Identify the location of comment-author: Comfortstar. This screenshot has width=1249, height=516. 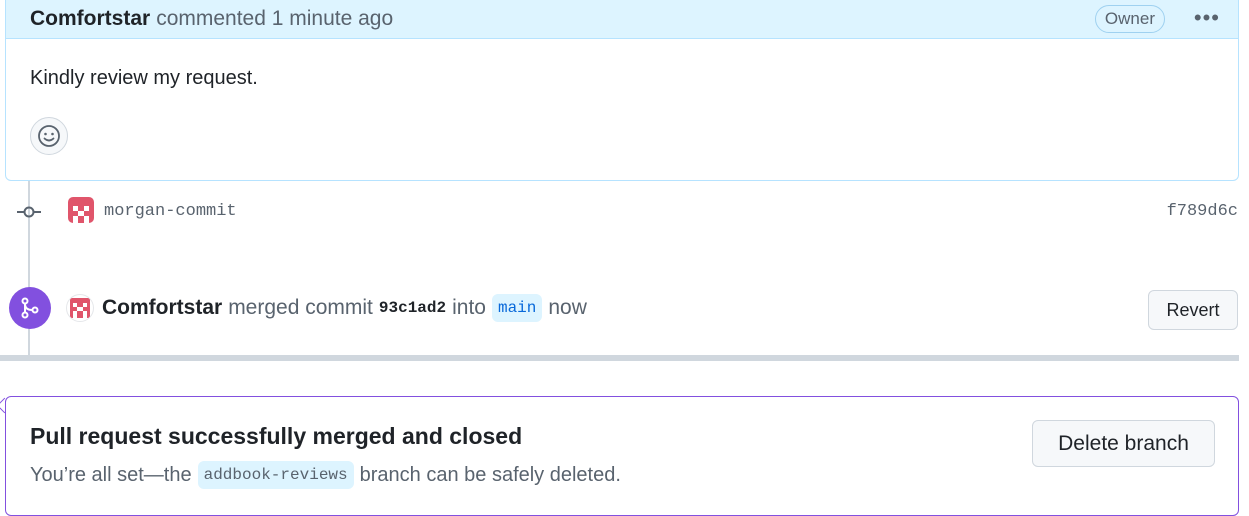
(90, 19).